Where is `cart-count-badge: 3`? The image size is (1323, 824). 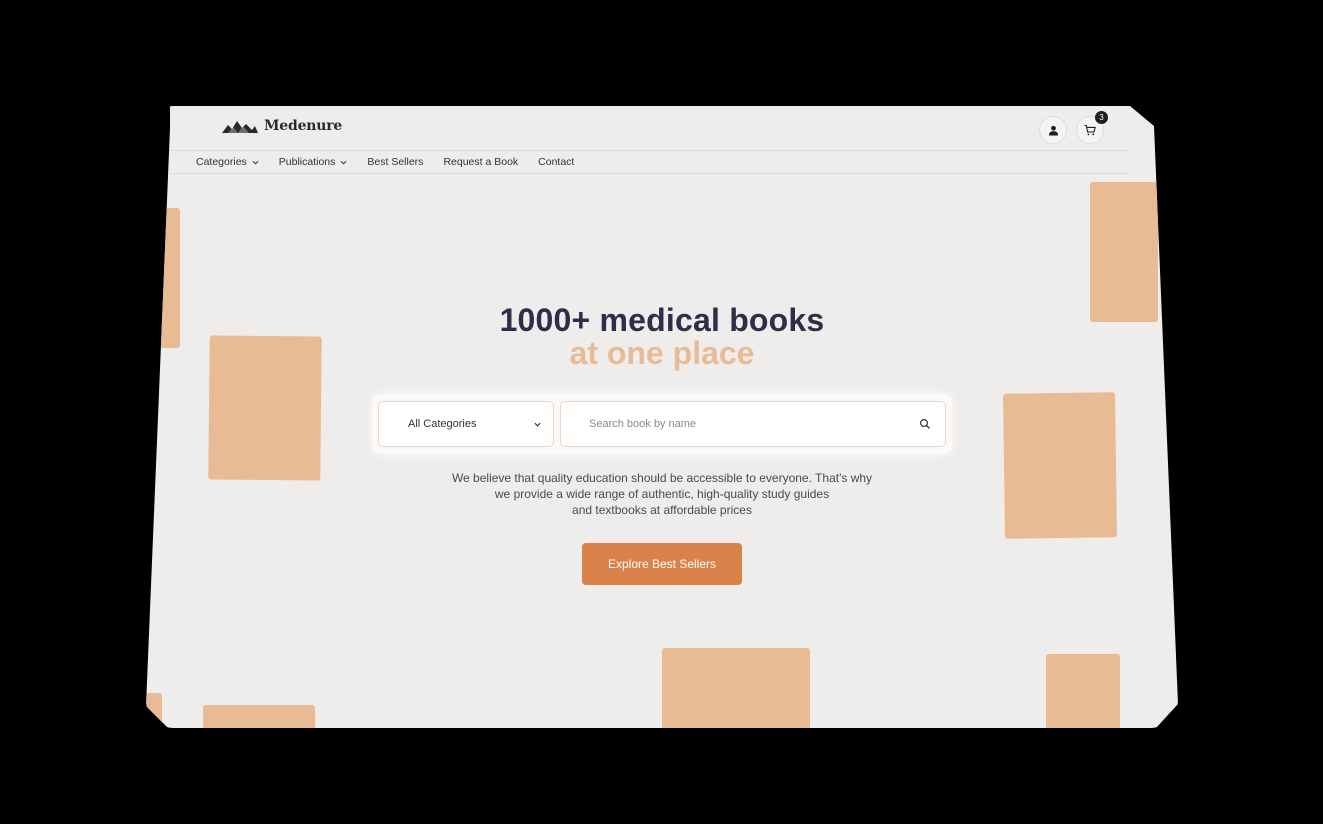 cart-count-badge: 3 is located at coordinates (1101, 117).